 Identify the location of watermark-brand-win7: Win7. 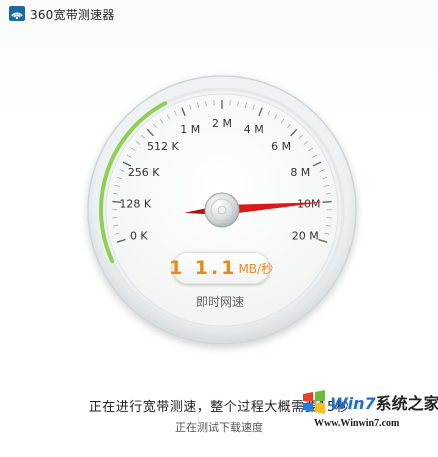
(353, 403).